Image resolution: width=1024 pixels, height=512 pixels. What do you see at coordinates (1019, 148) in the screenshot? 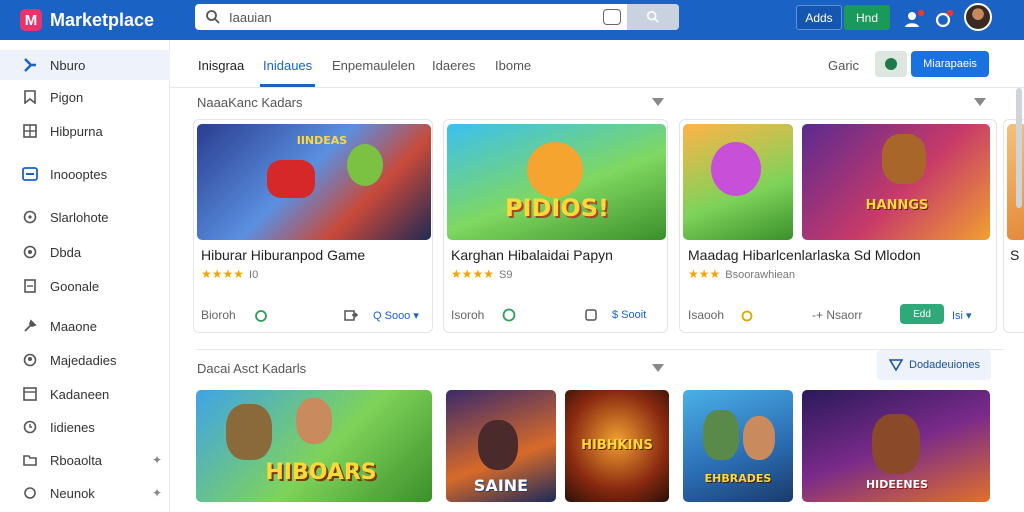
I see `scrollbar` at bounding box center [1019, 148].